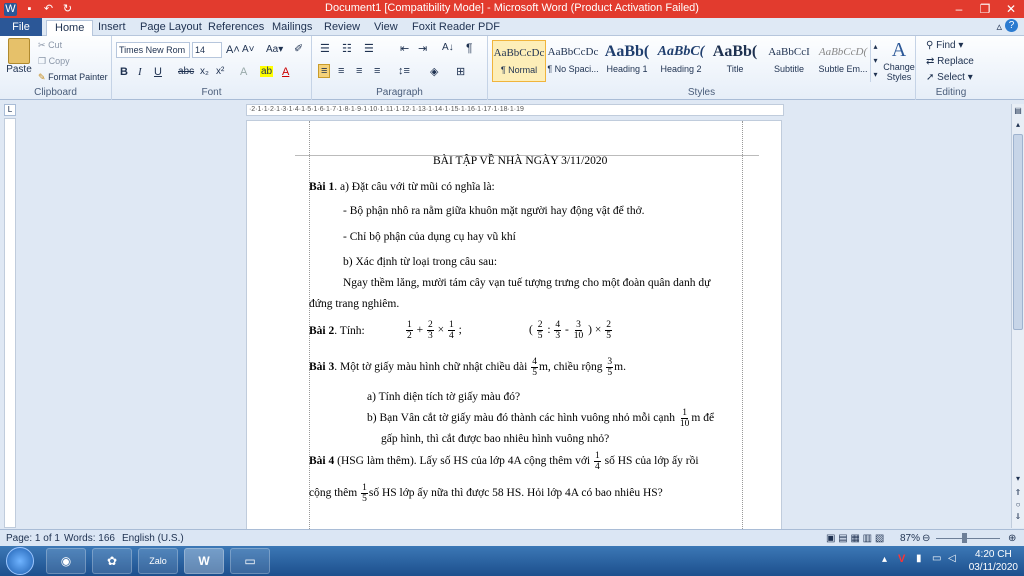 Image resolution: width=1024 pixels, height=576 pixels. I want to click on text-effects-icon: A, so click(243, 72).